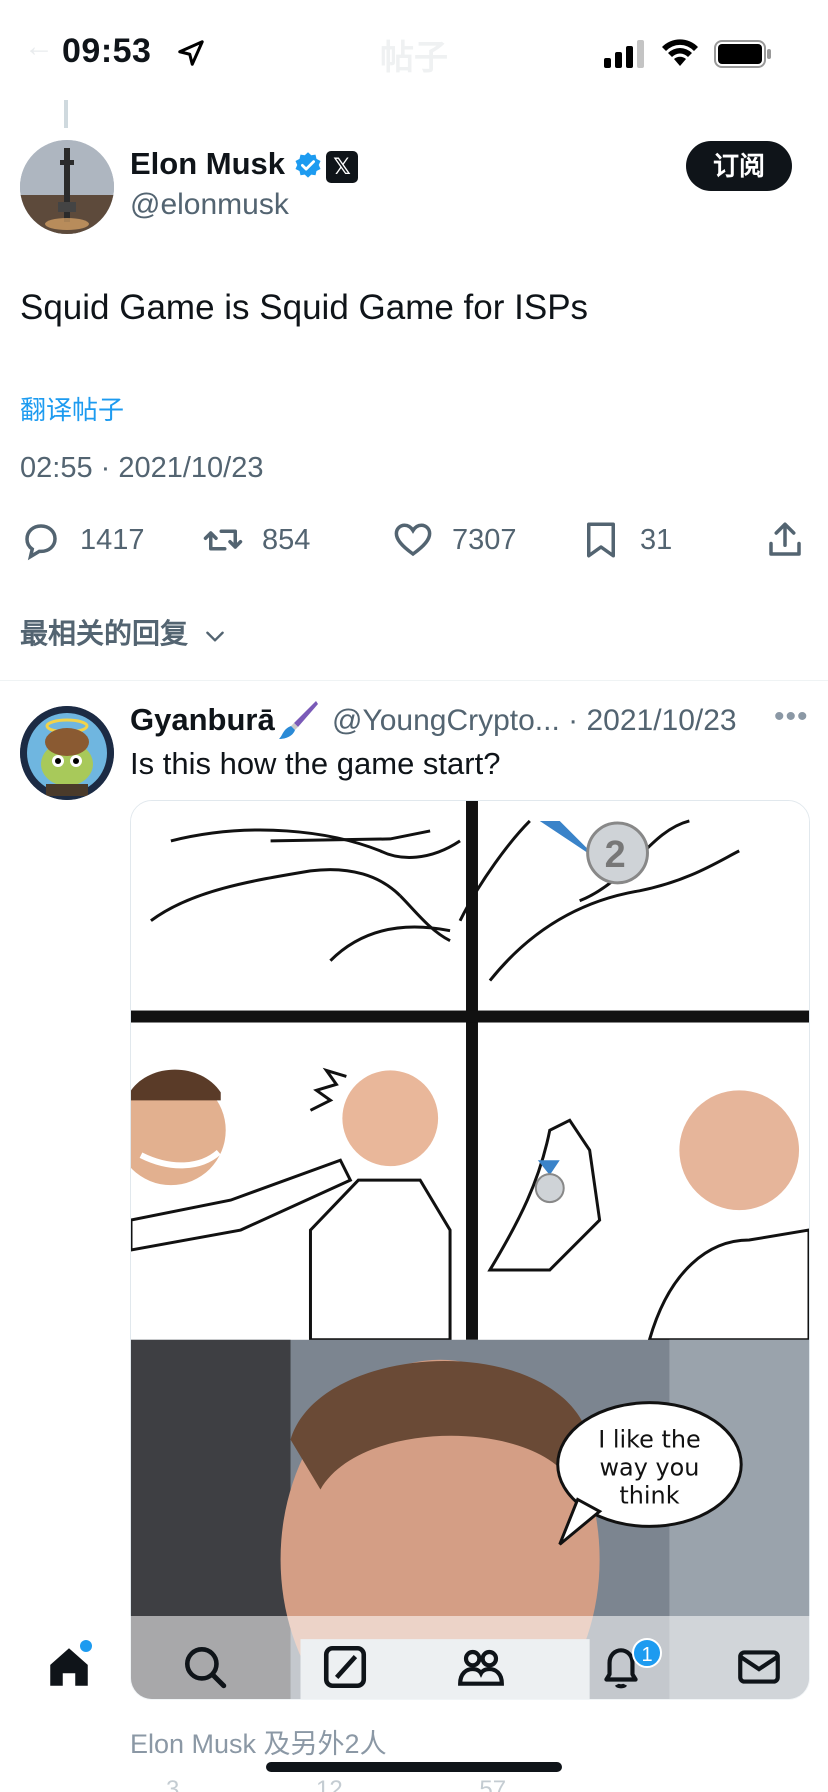 This screenshot has height=1792, width=828. Describe the element at coordinates (414, 58) in the screenshot. I see `nav-title: 帖子` at that location.